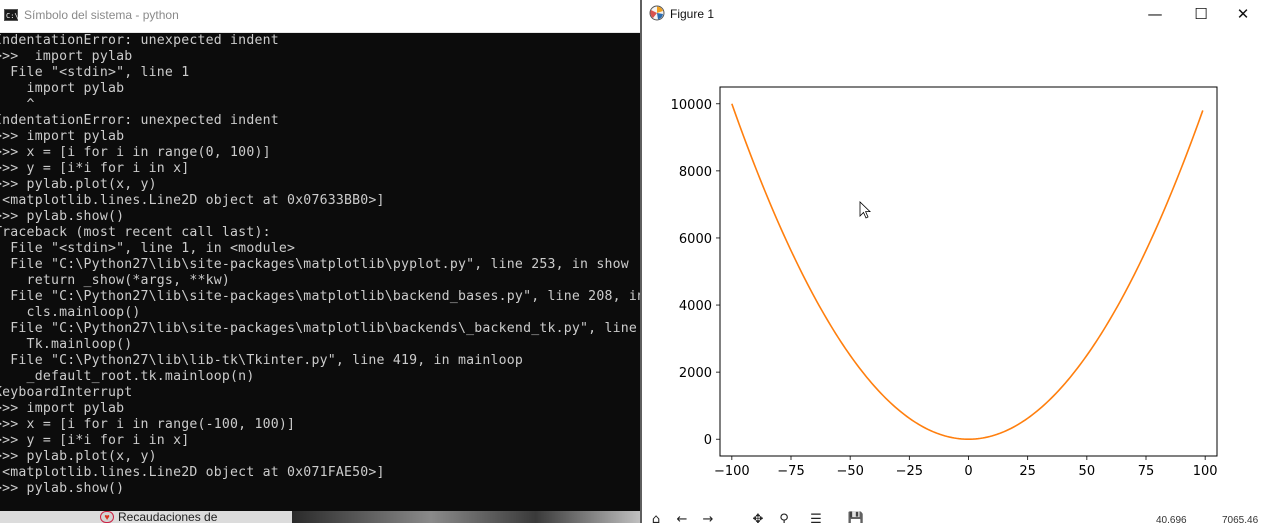 This screenshot has width=1262, height=523. What do you see at coordinates (1240, 519) in the screenshot?
I see `coord-readout-y: 7065.46` at bounding box center [1240, 519].